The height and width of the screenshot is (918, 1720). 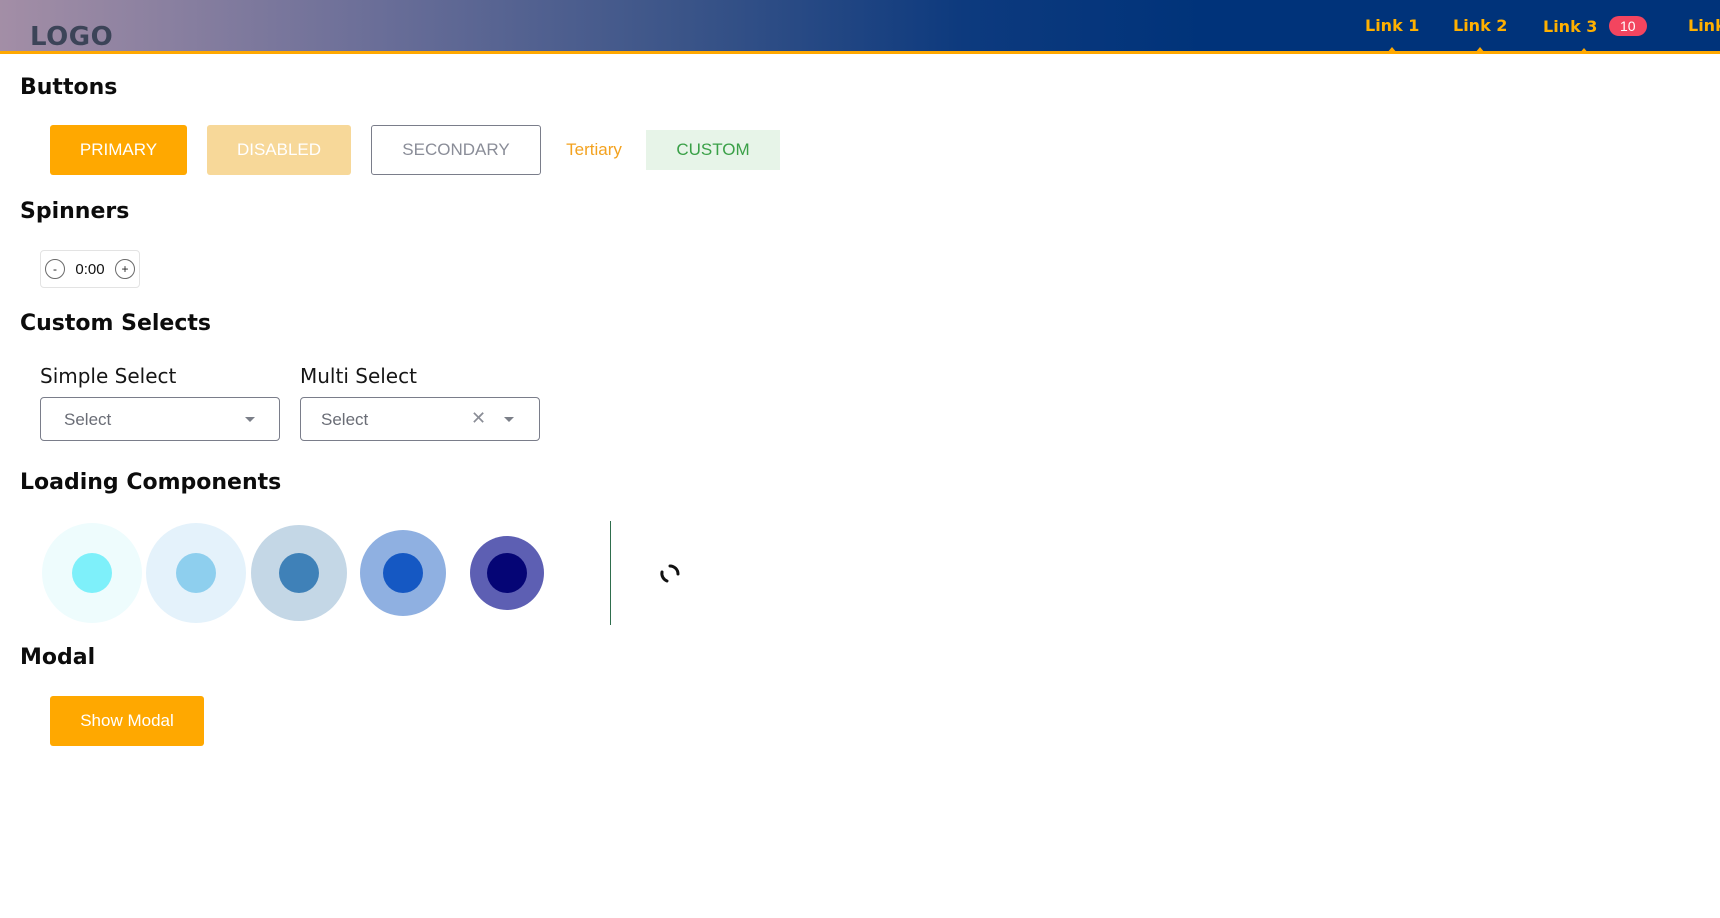 What do you see at coordinates (75, 211) in the screenshot?
I see `section-title-spinners: Spinners` at bounding box center [75, 211].